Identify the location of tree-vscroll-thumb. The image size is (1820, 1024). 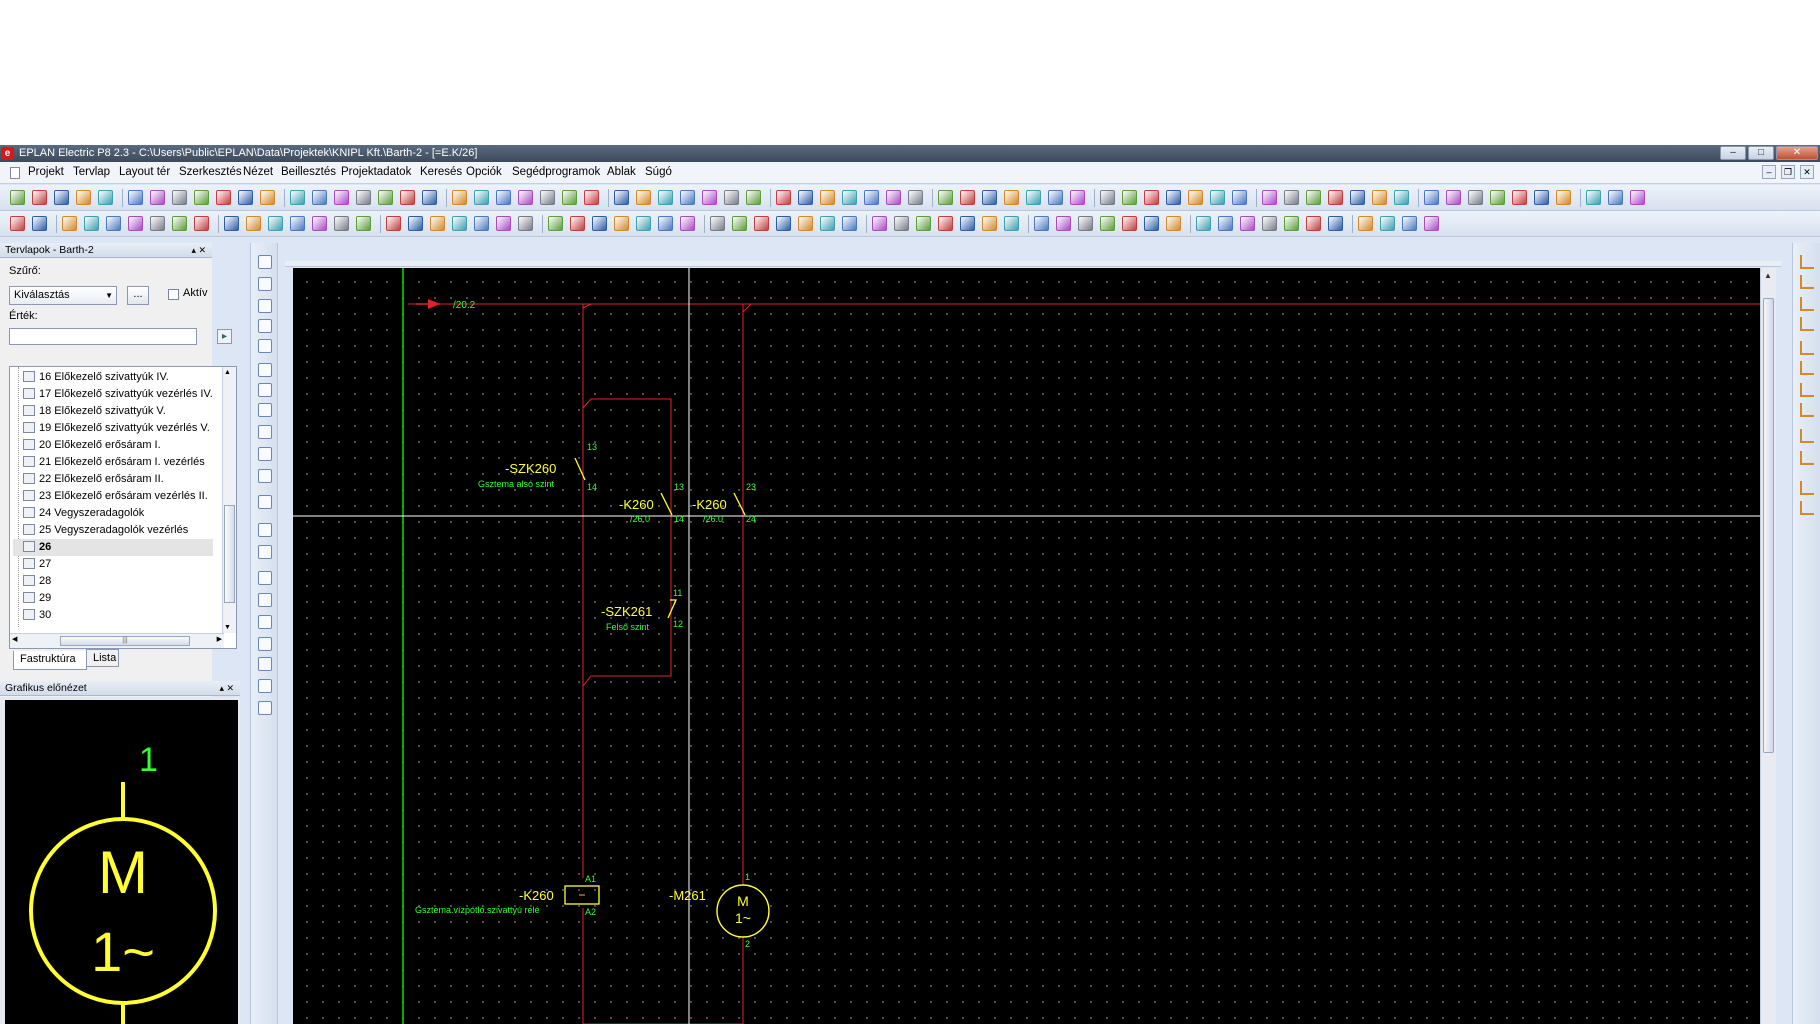
(229, 554).